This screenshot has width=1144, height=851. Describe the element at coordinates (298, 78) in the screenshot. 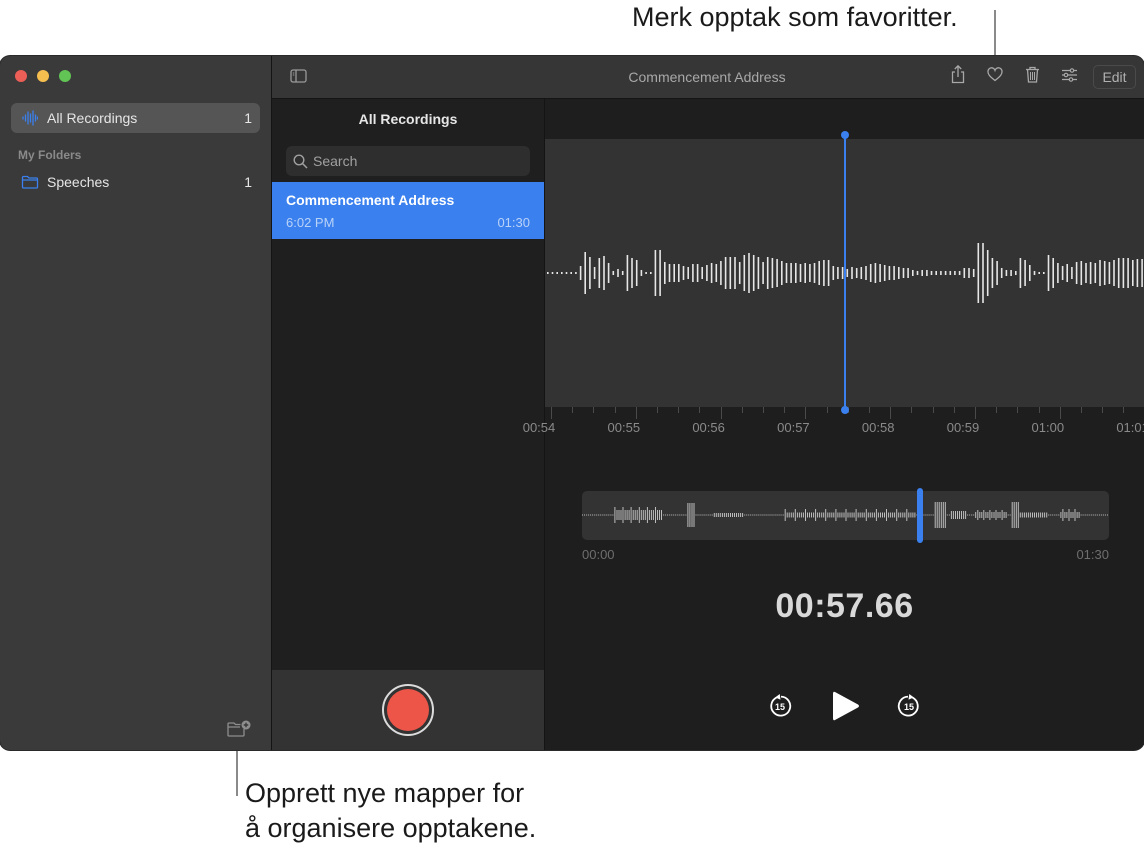

I see `sidebar-toggle-button` at that location.